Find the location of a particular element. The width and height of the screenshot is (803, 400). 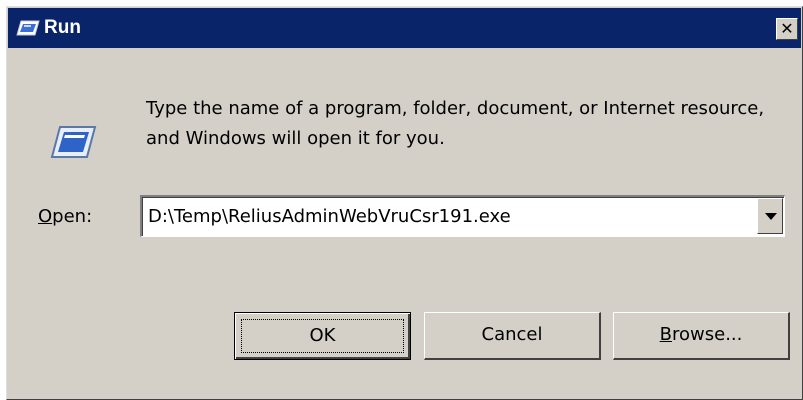

open-input is located at coordinates (449, 216).